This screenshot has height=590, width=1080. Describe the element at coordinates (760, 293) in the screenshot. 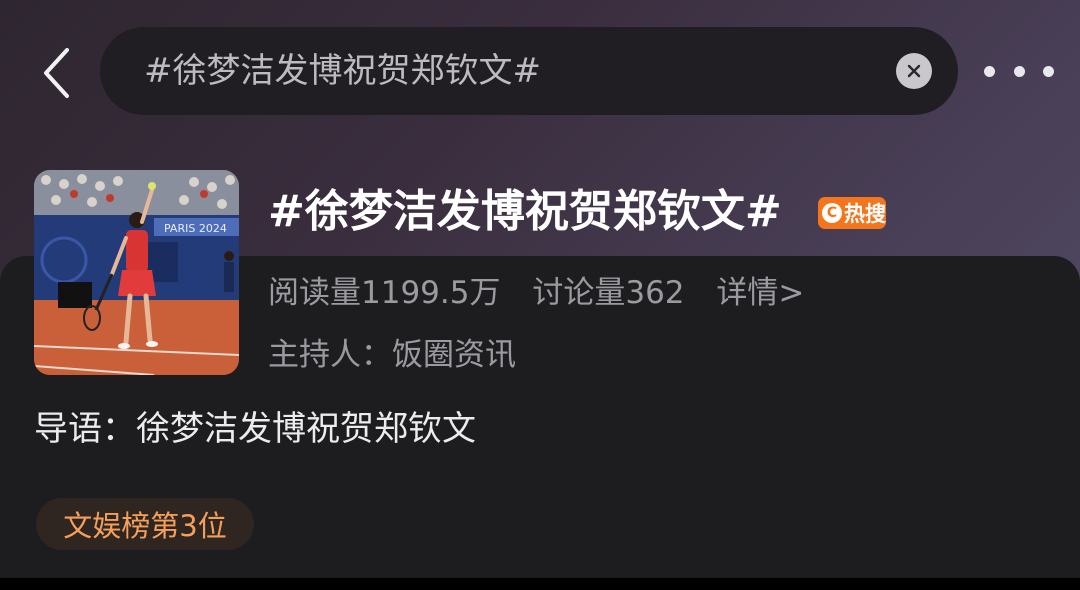

I see `details-link: 详情>` at that location.